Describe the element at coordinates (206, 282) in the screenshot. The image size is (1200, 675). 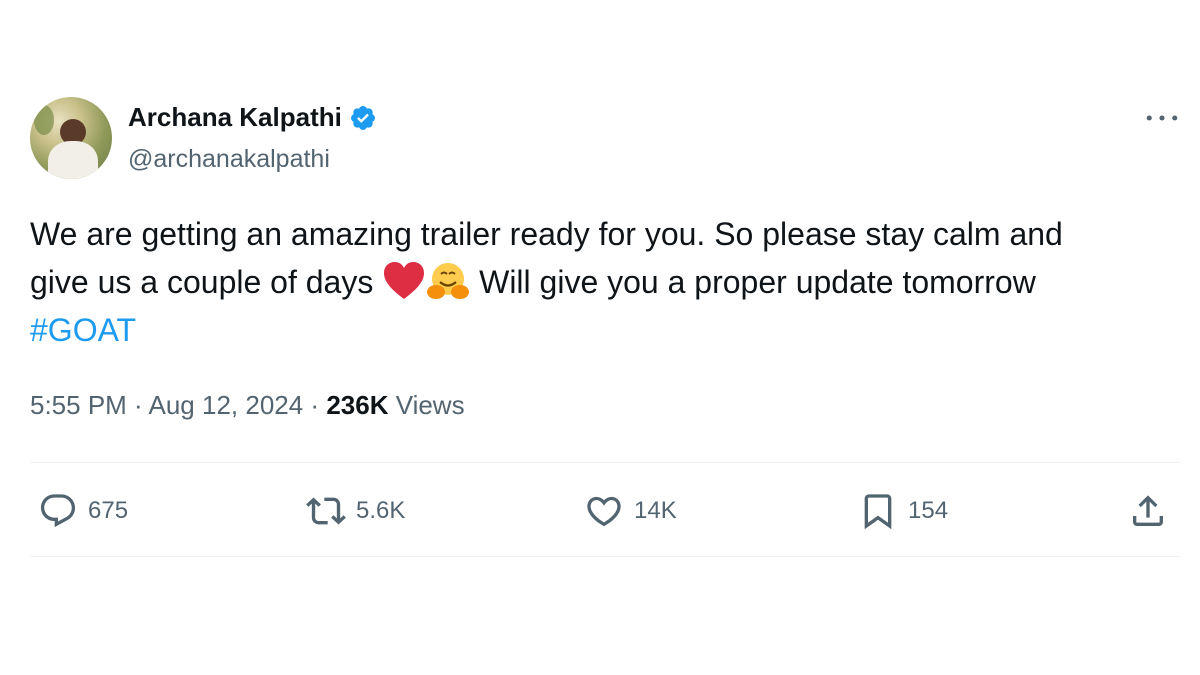
I see `tweet-text-line-2-start: give us a couple of days` at that location.